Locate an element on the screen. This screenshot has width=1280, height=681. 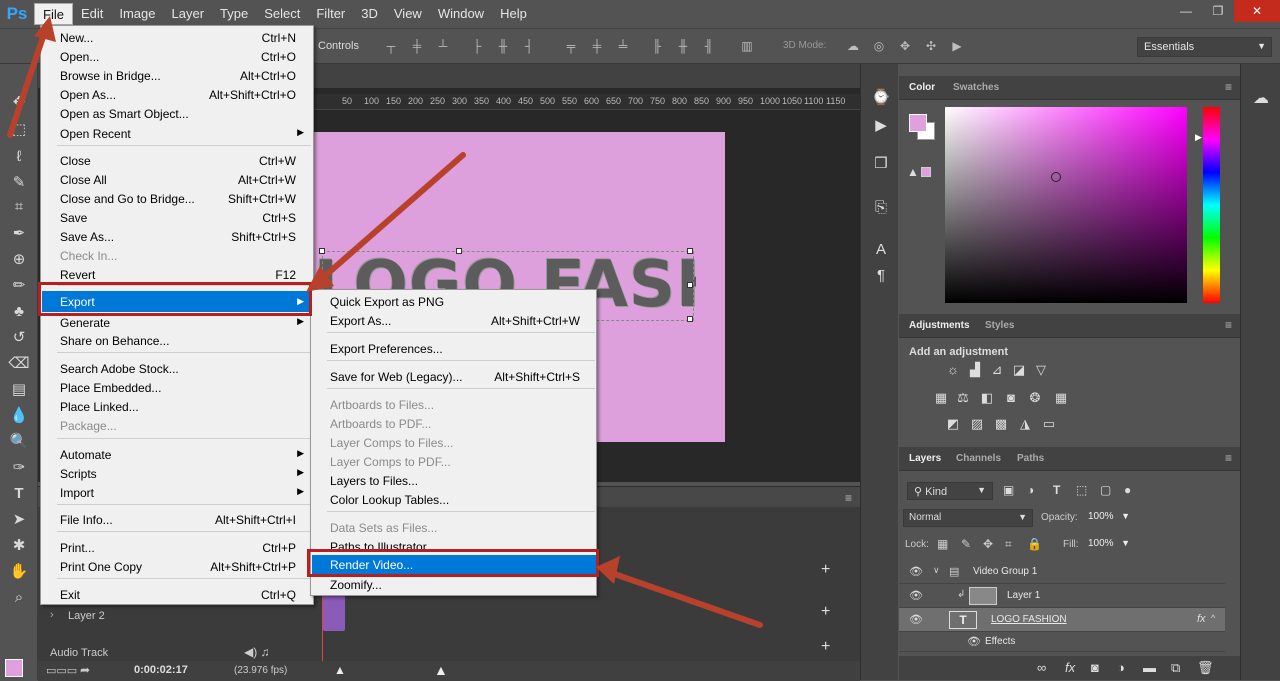
lock-artboard-icon: ⌗ is located at coordinates (1008, 544).